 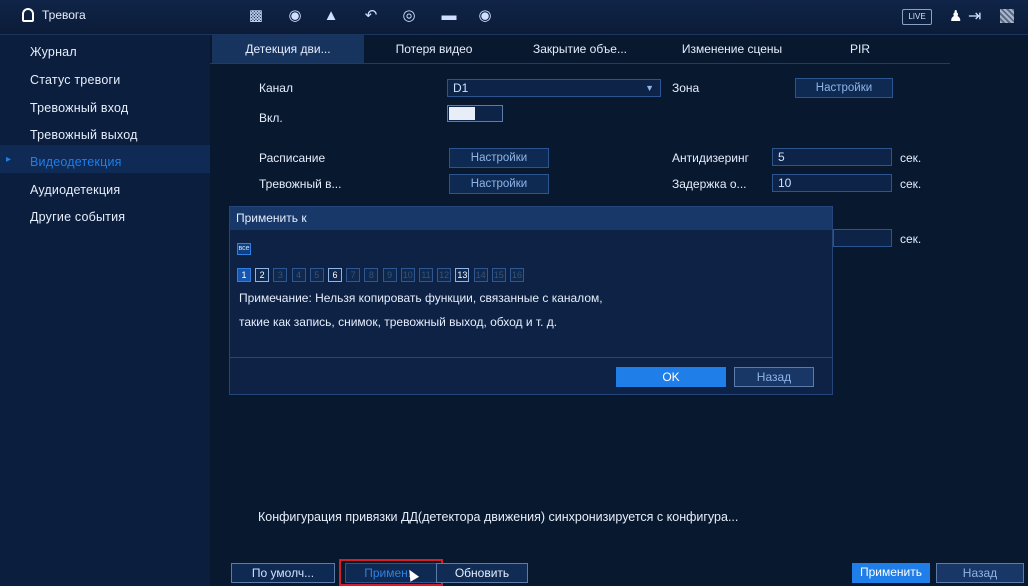 What do you see at coordinates (444, 275) in the screenshot?
I see `channel-checkbox: 12` at bounding box center [444, 275].